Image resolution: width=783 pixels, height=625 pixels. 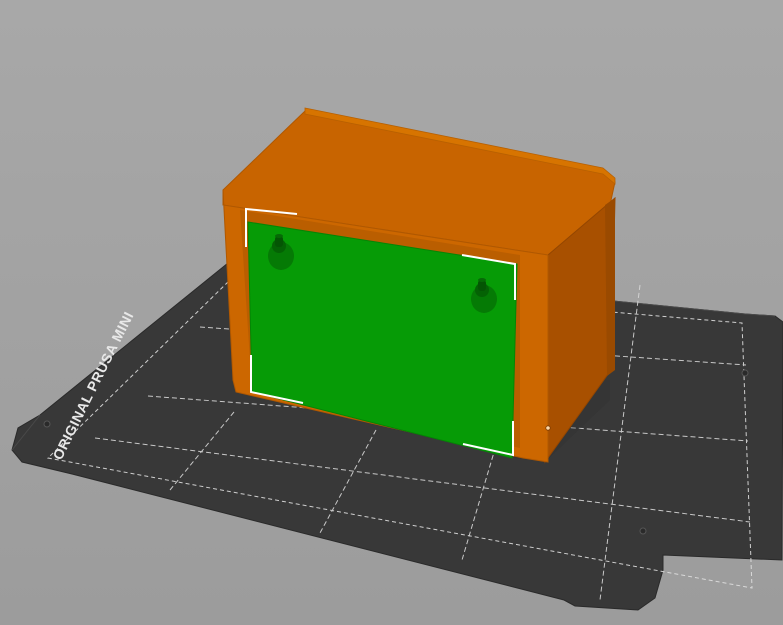 I want to click on side-port-icon, so click(x=548, y=428).